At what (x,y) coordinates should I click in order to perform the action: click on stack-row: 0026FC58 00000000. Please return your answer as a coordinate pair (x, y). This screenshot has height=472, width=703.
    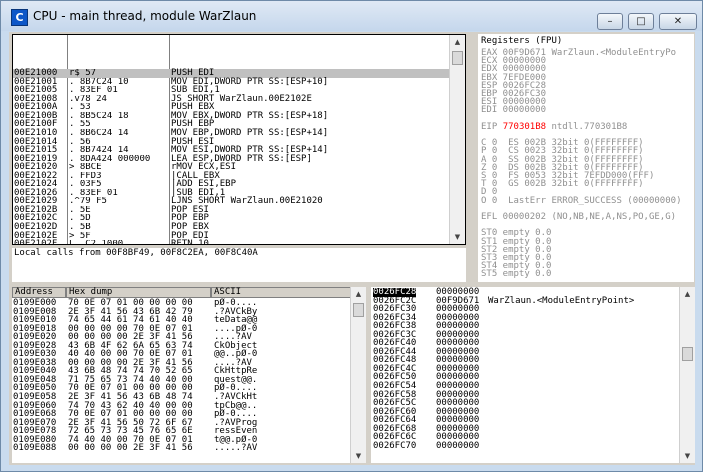
    Looking at the image, I should click on (527, 395).